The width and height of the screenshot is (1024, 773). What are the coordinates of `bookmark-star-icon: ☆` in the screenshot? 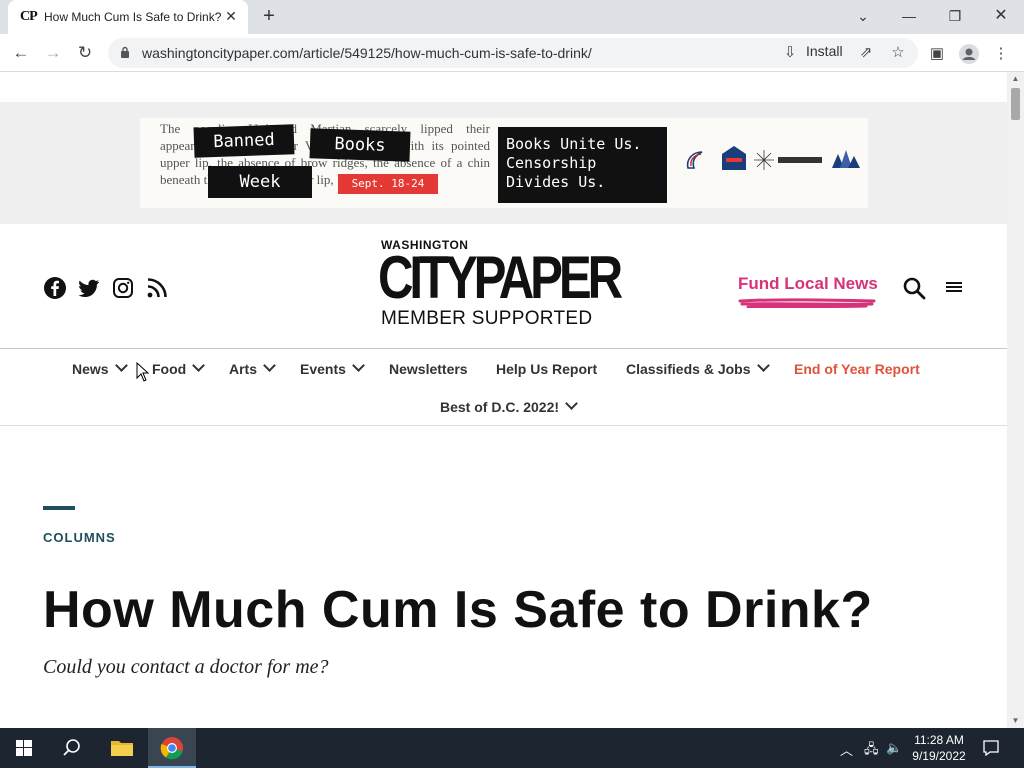 It's located at (898, 53).